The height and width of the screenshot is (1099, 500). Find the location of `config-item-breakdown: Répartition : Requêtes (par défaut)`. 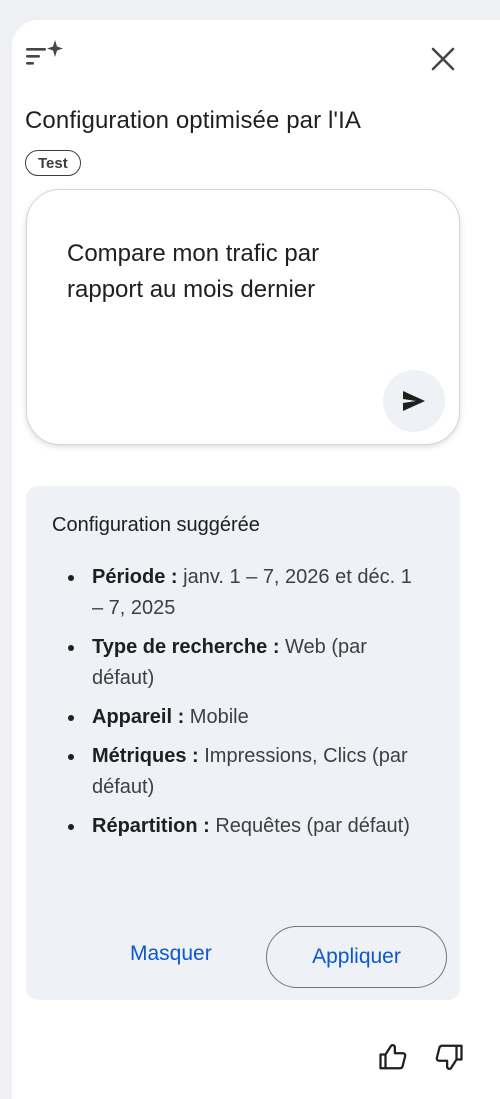

config-item-breakdown: Répartition : Requêtes (par défaut) is located at coordinates (243, 826).